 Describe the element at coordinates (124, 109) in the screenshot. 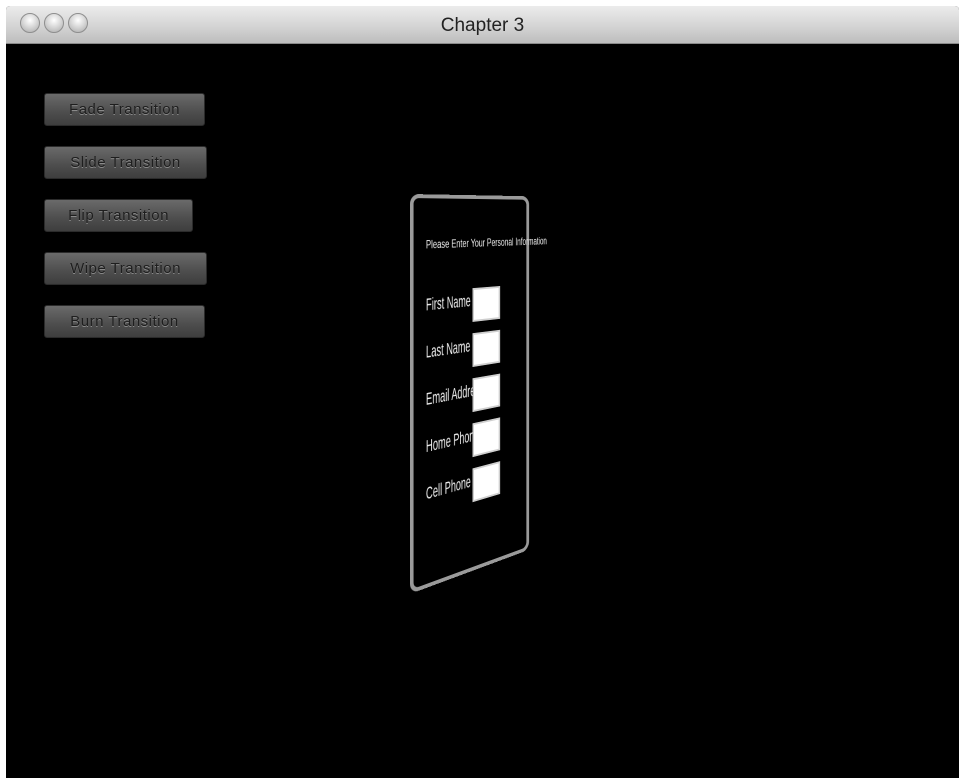

I see `fade-transition-button: Fade Transition` at that location.